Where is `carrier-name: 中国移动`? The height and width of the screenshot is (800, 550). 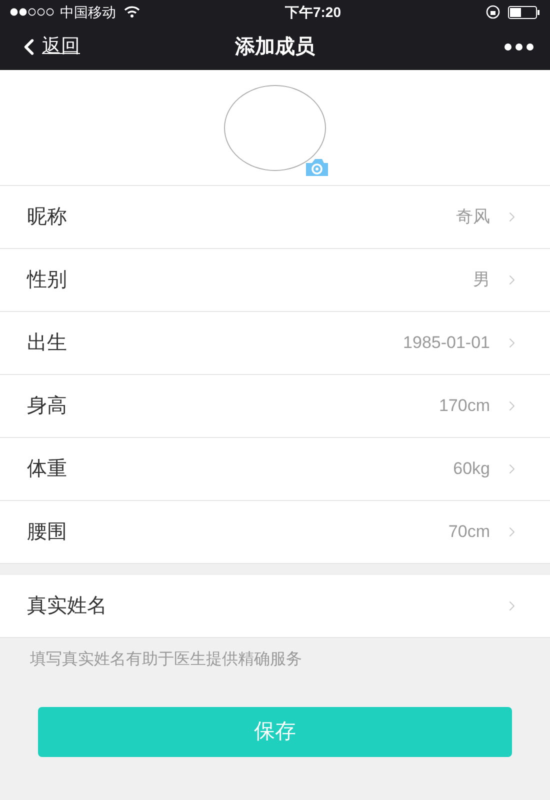
carrier-name: 中国移动 is located at coordinates (88, 12).